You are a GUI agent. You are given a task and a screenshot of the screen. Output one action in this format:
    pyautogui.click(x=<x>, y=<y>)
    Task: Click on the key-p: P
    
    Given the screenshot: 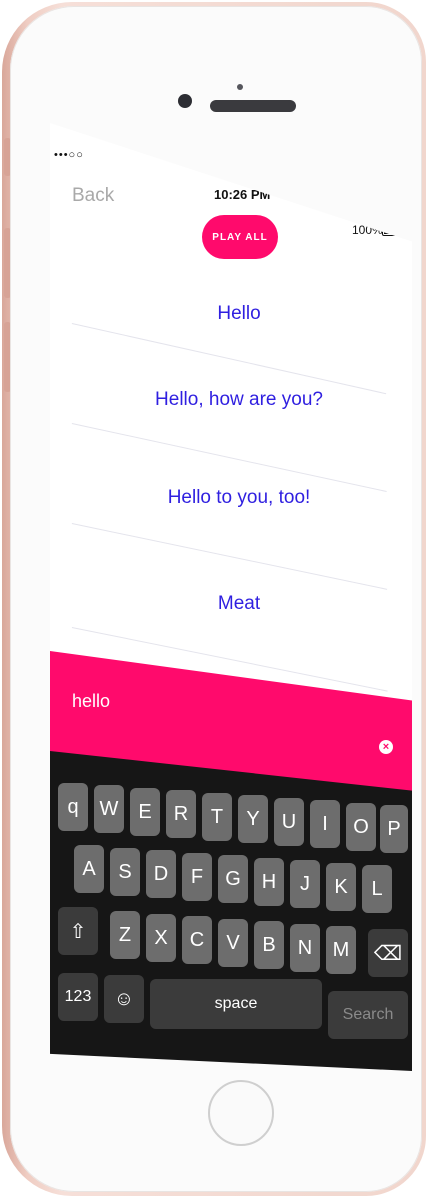 What is the action you would take?
    pyautogui.click(x=394, y=829)
    